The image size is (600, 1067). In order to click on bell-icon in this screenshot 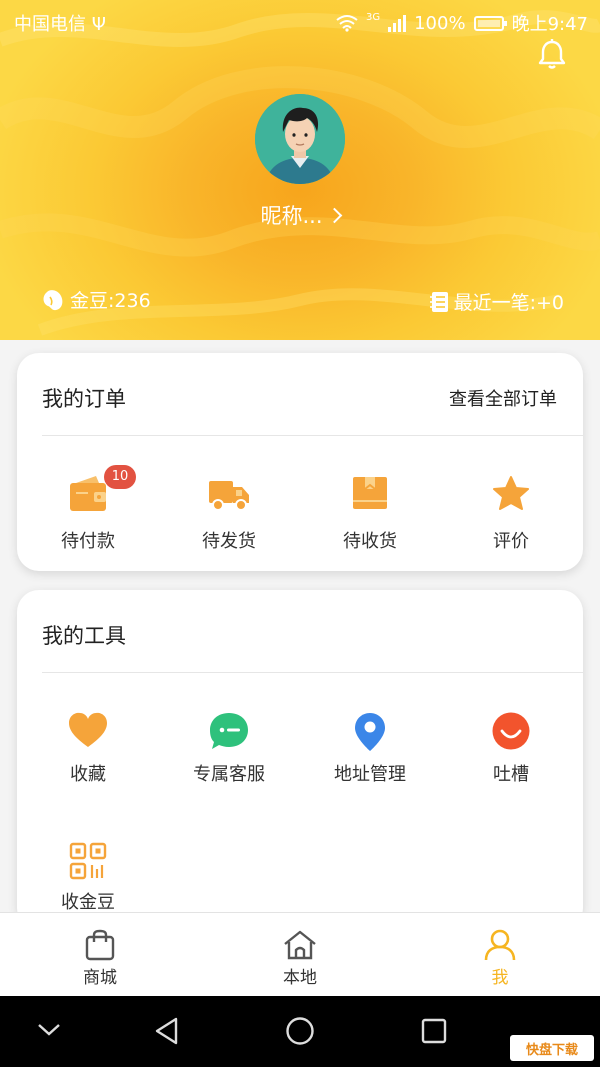, I will do `click(552, 55)`.